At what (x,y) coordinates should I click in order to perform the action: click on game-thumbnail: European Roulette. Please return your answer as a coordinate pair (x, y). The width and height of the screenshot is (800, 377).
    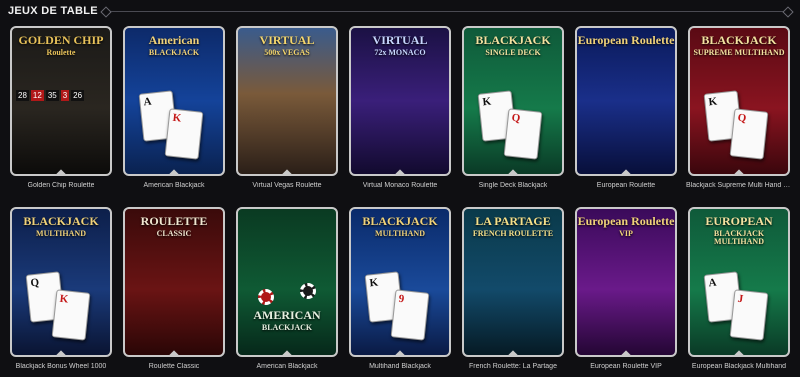
    Looking at the image, I should click on (626, 101).